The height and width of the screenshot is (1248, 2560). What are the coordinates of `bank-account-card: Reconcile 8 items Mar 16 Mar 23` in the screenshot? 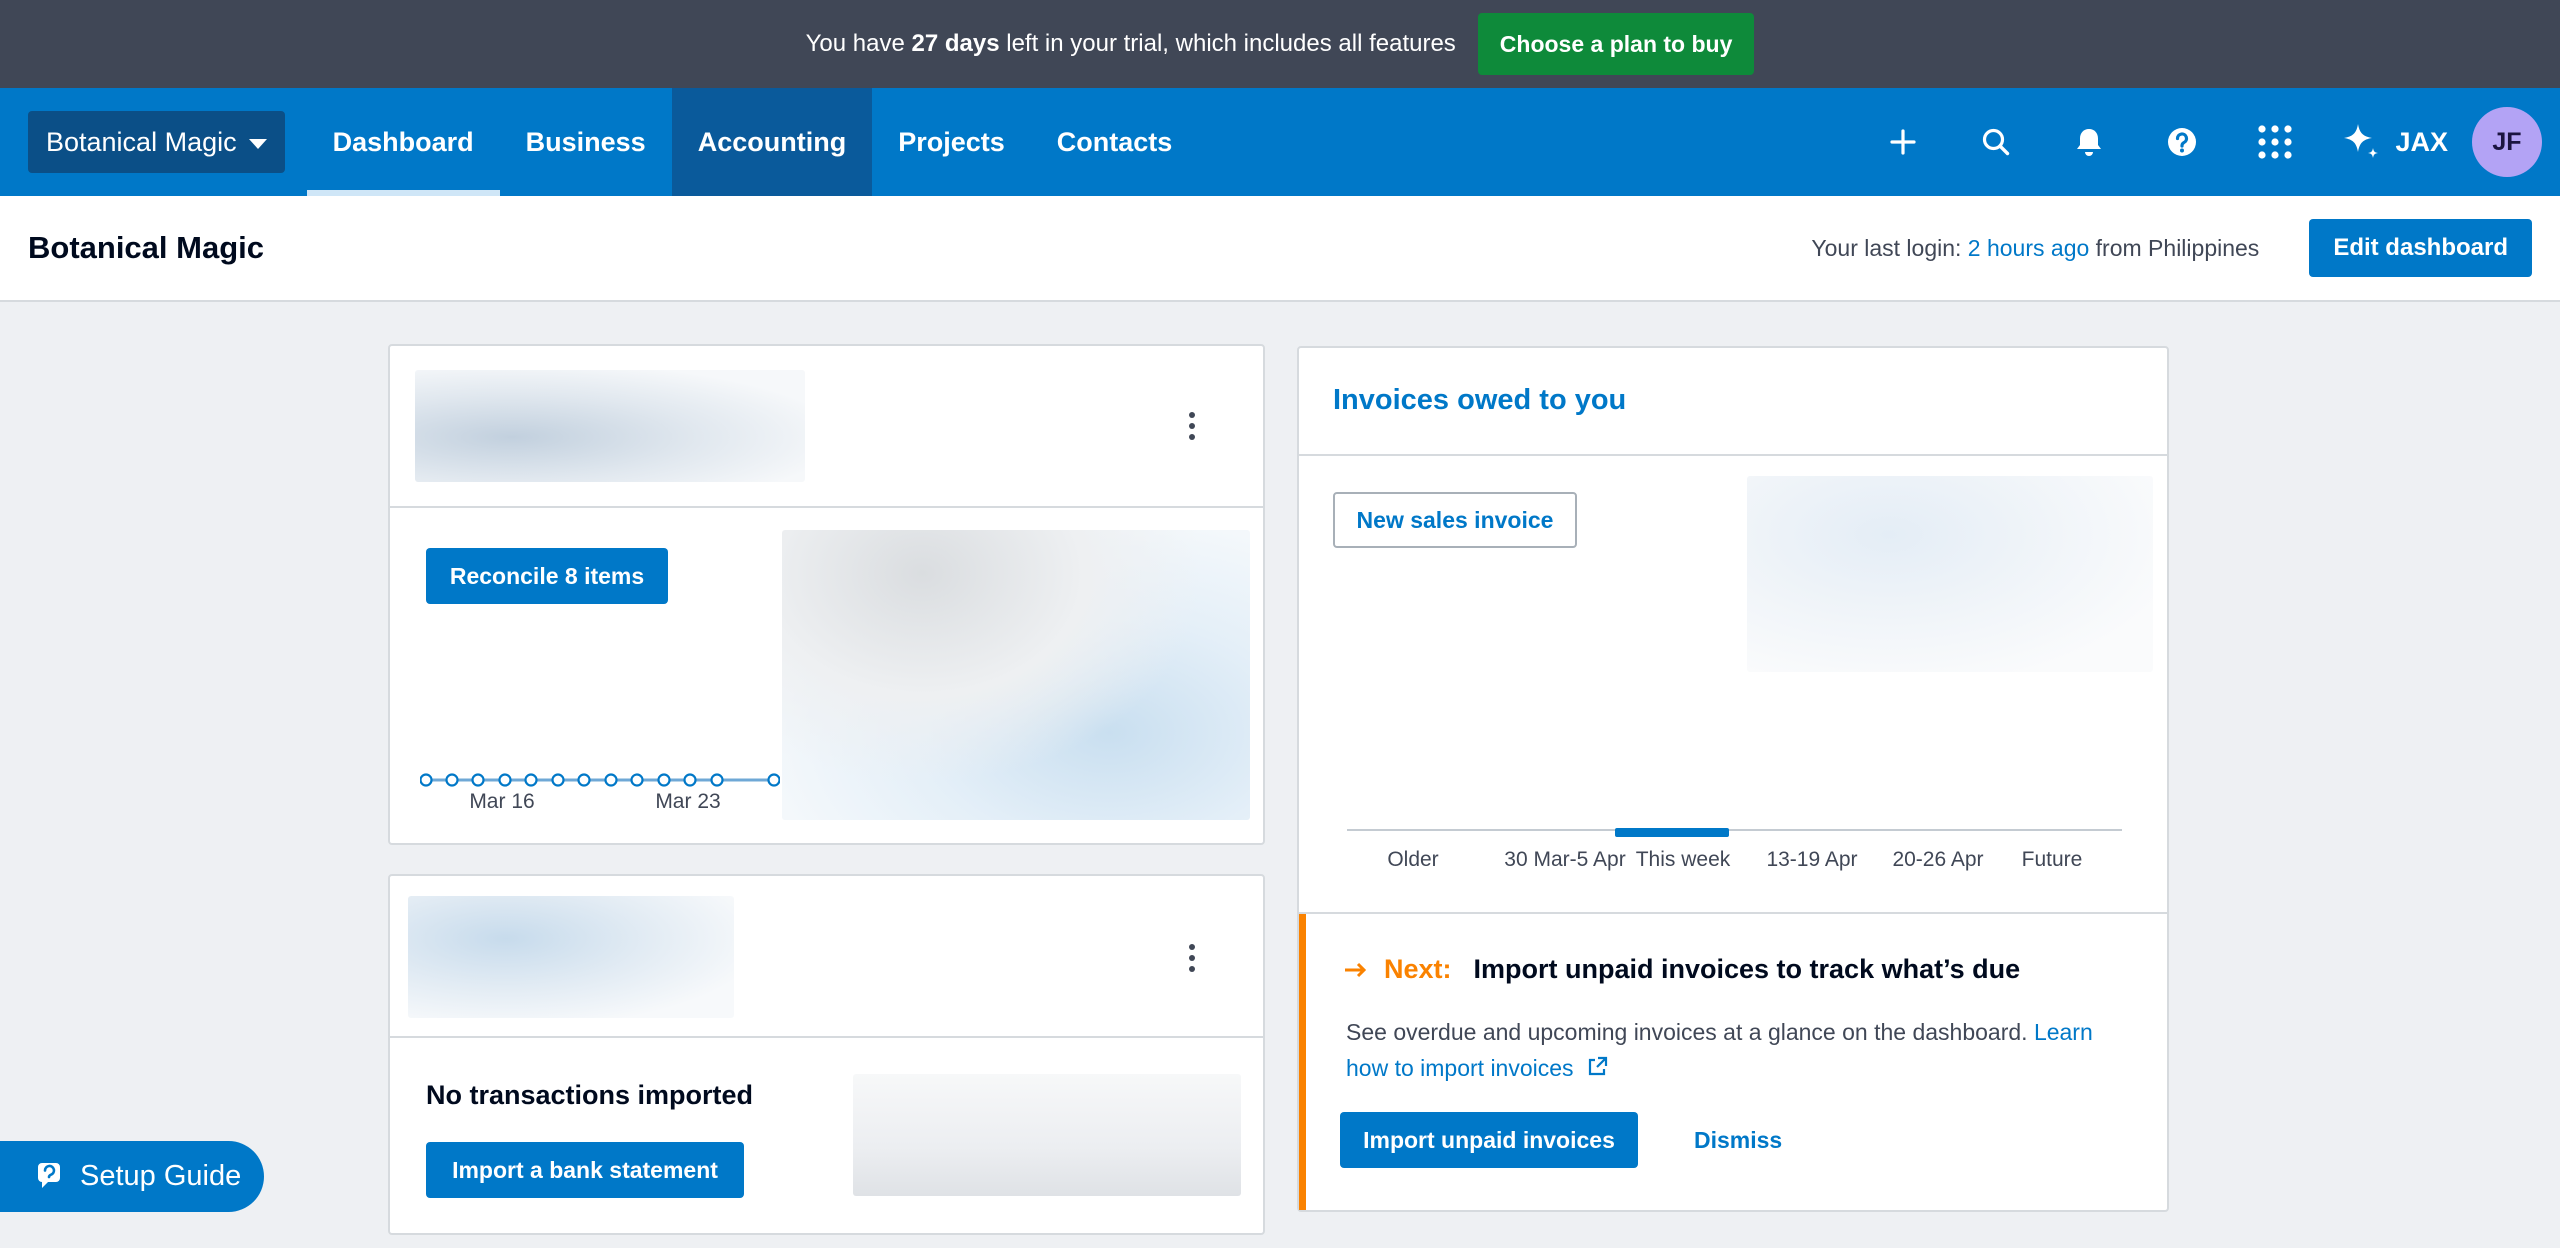 It's located at (826, 594).